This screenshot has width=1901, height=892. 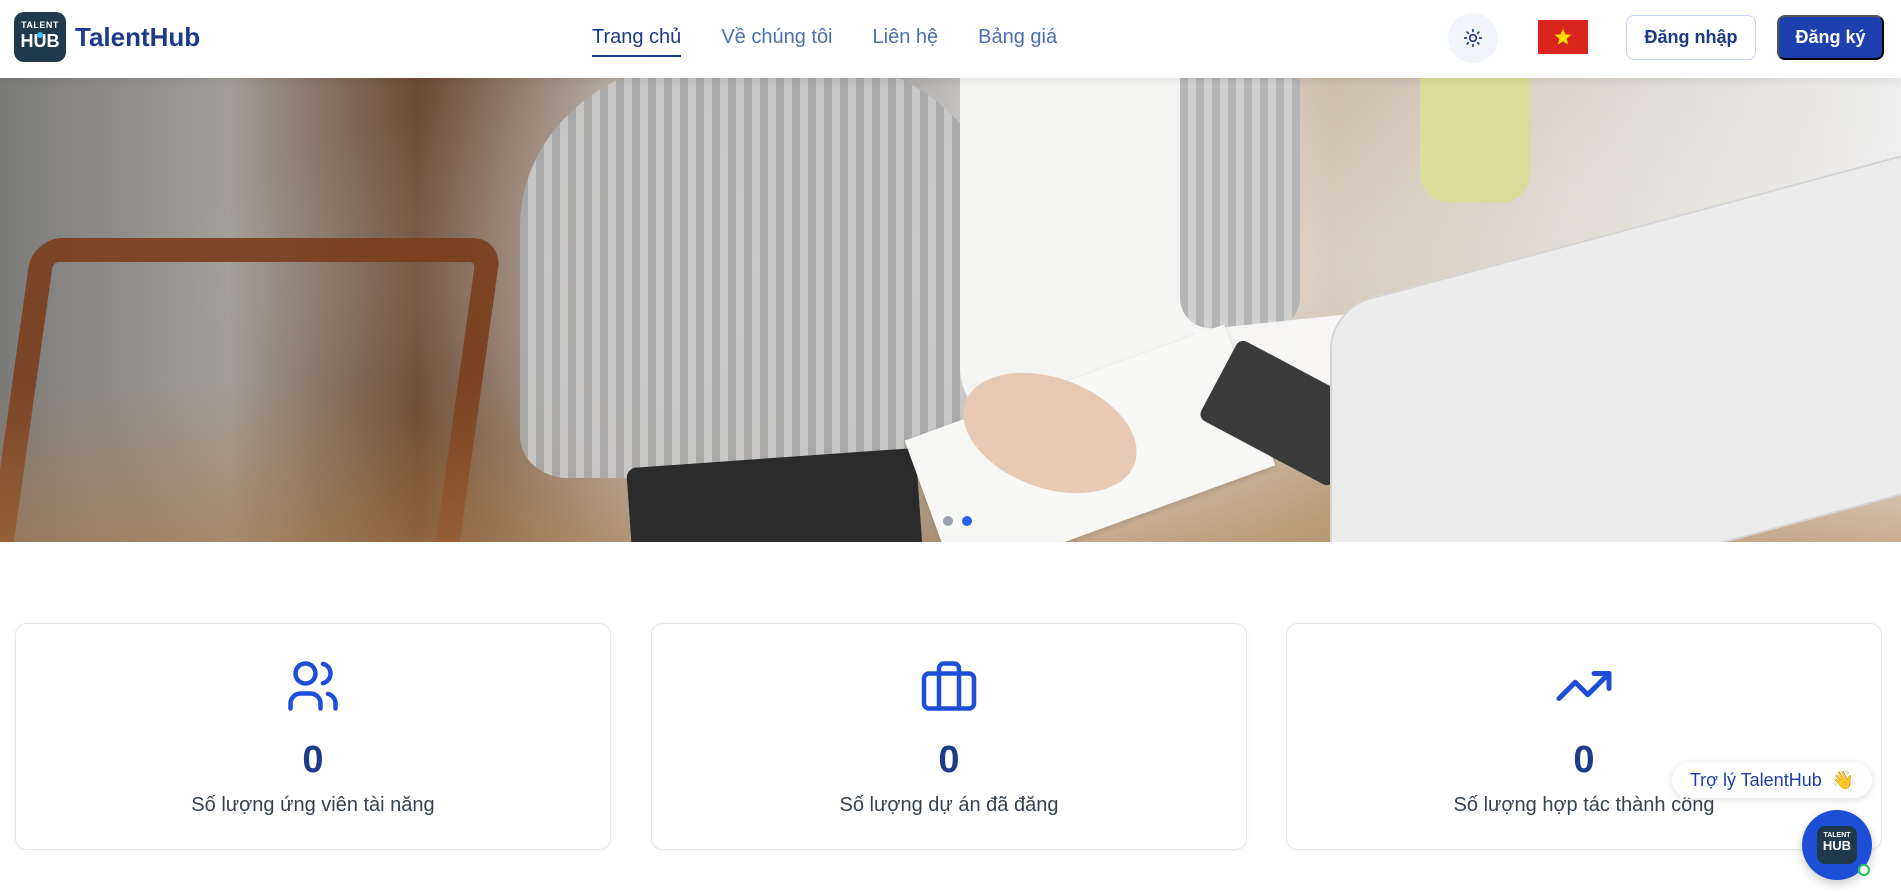 I want to click on assistant-logo: TALENT HUB, so click(x=1837, y=845).